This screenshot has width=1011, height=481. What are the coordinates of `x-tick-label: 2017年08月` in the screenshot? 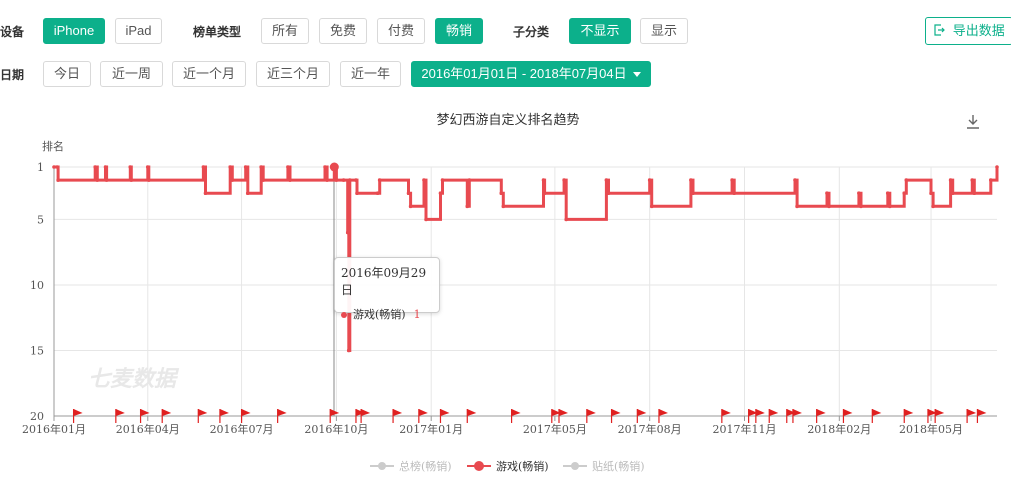 It's located at (650, 429).